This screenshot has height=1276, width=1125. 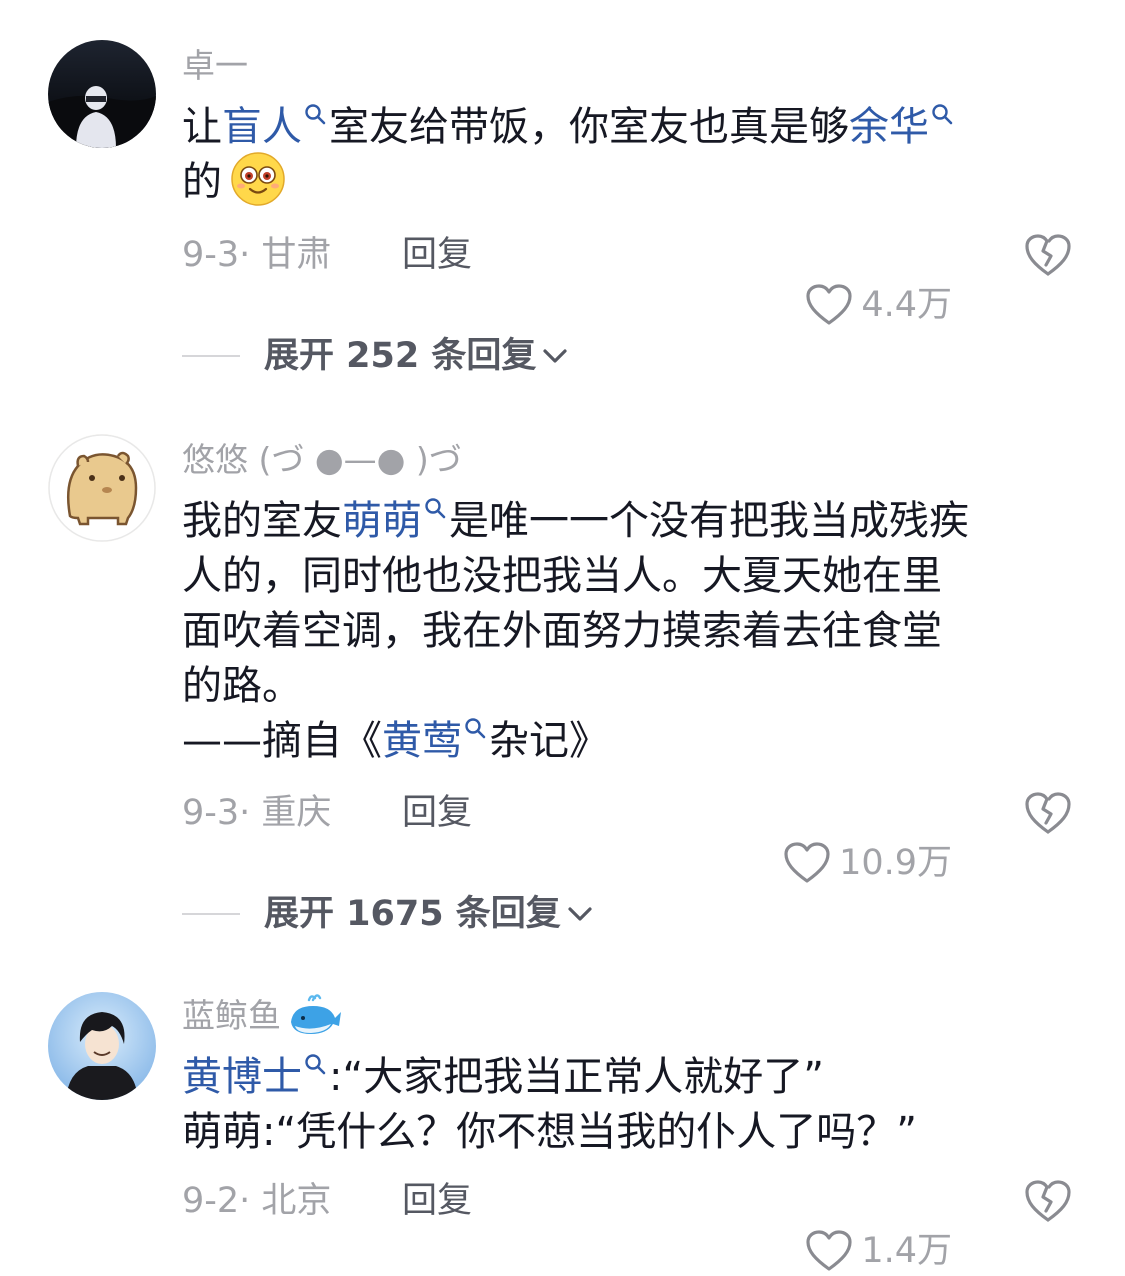 I want to click on search-tag: 黄莺, so click(x=422, y=741).